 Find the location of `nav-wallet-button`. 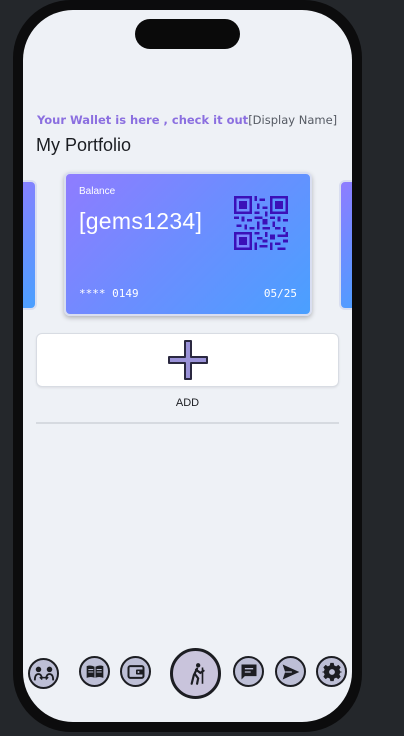

nav-wallet-button is located at coordinates (135, 671).